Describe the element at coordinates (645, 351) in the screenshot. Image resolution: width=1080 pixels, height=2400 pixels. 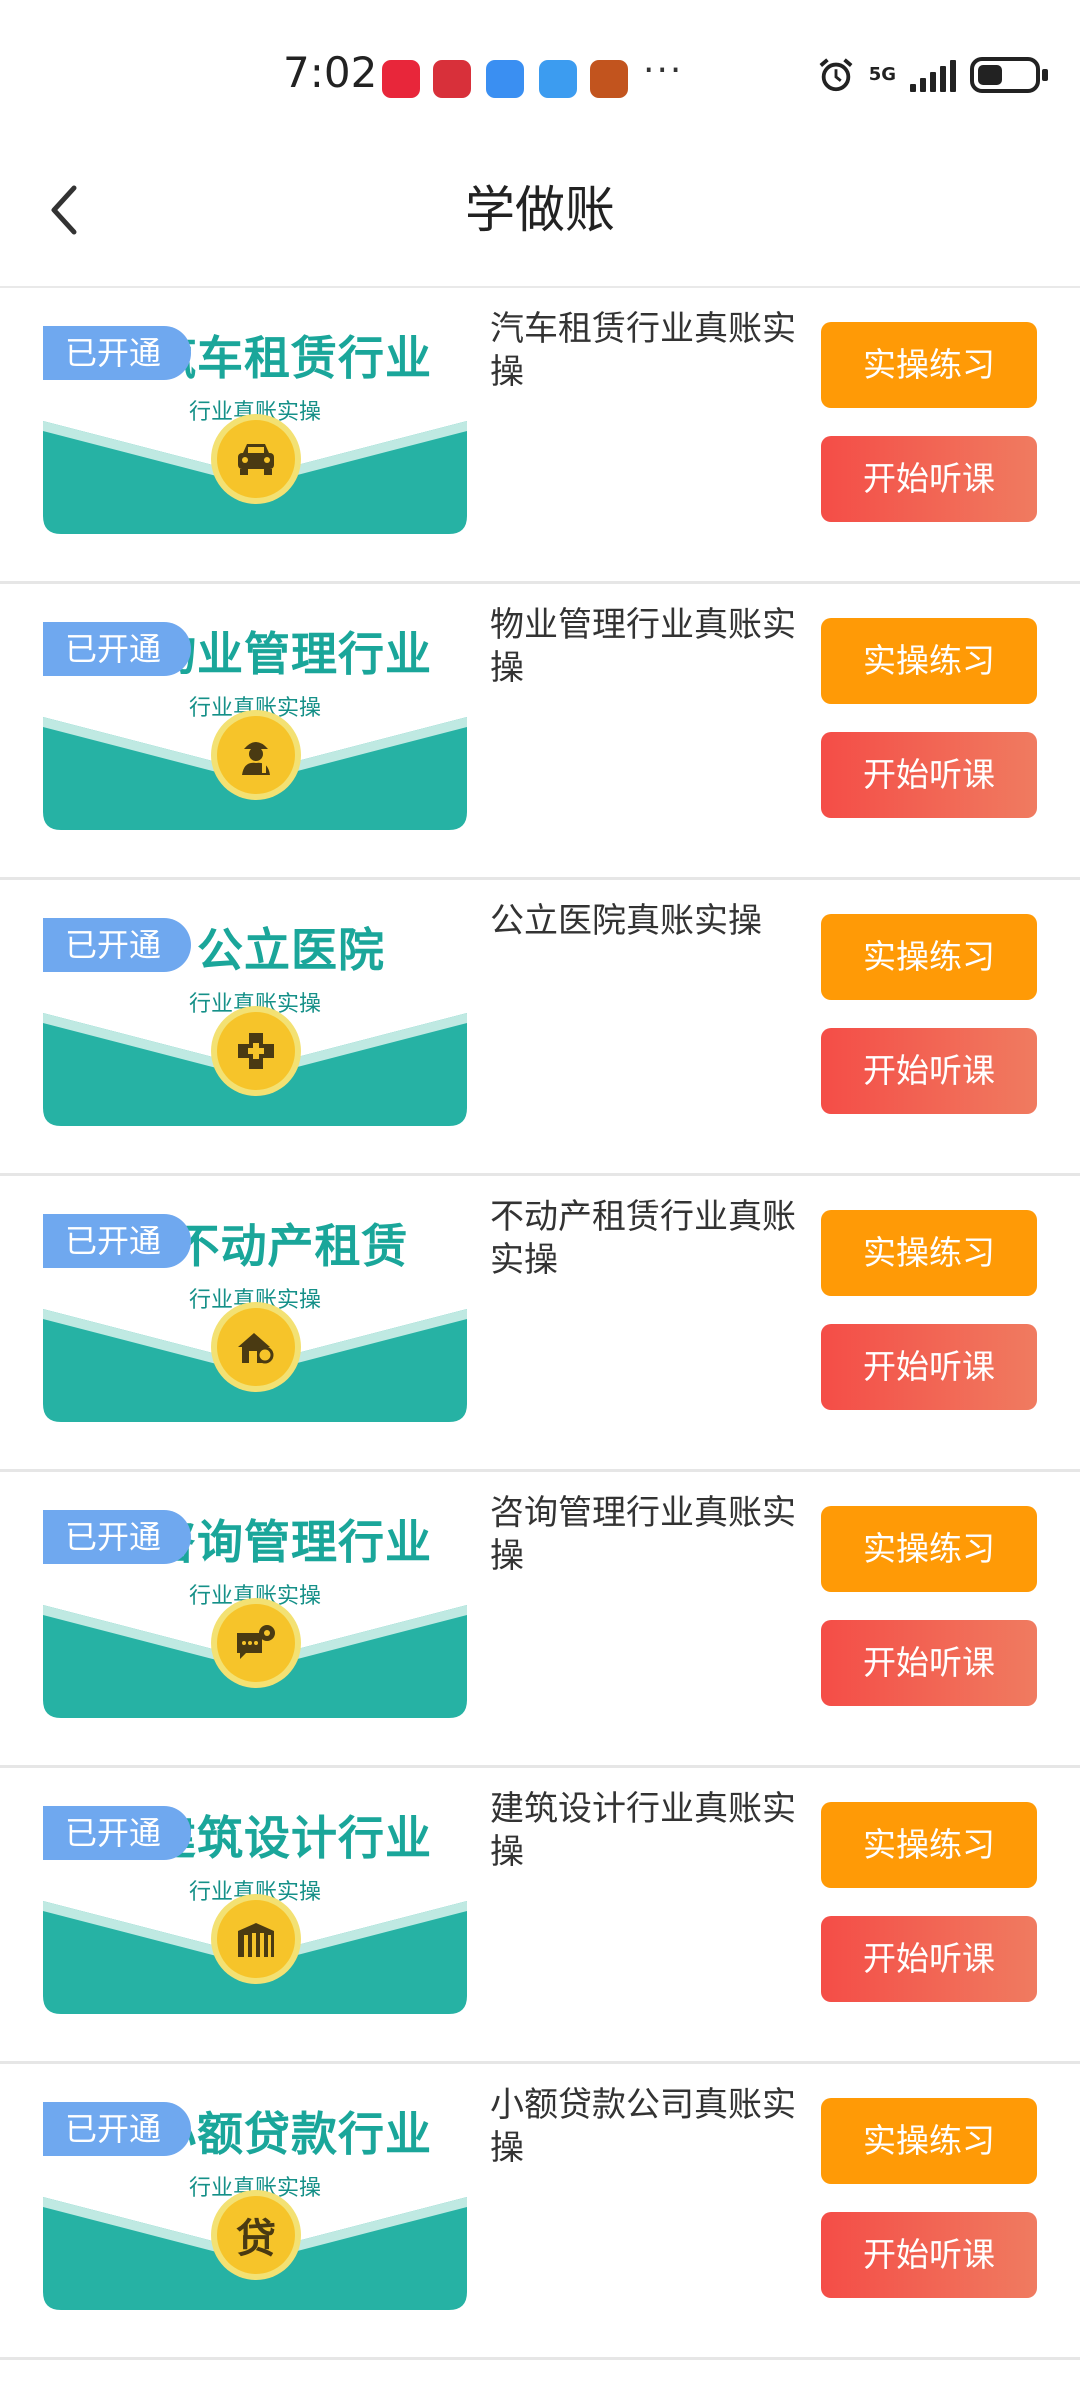
I see `course-name: 汽车租赁行业真账实操` at that location.